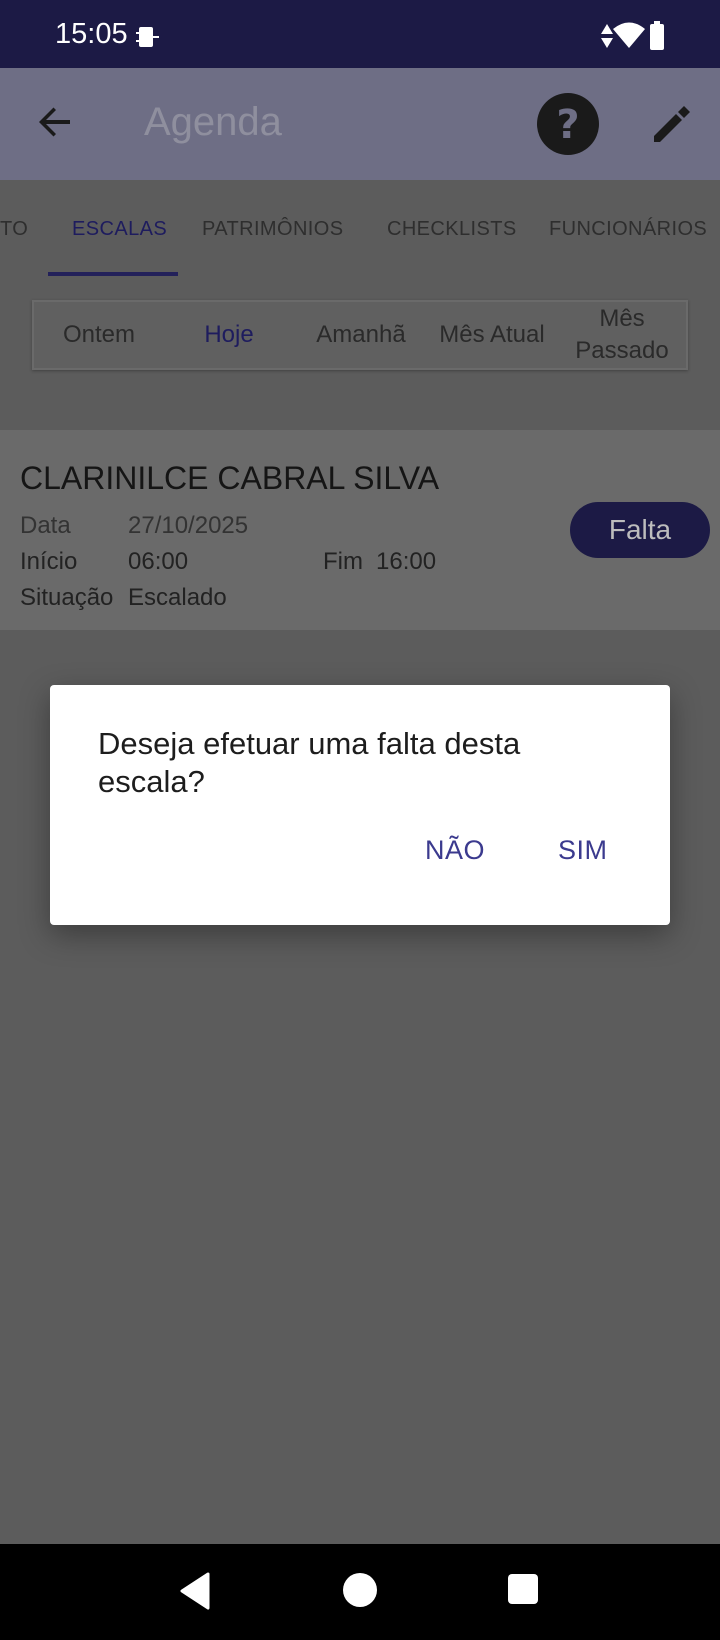  What do you see at coordinates (45, 525) in the screenshot?
I see `data-label: Data` at bounding box center [45, 525].